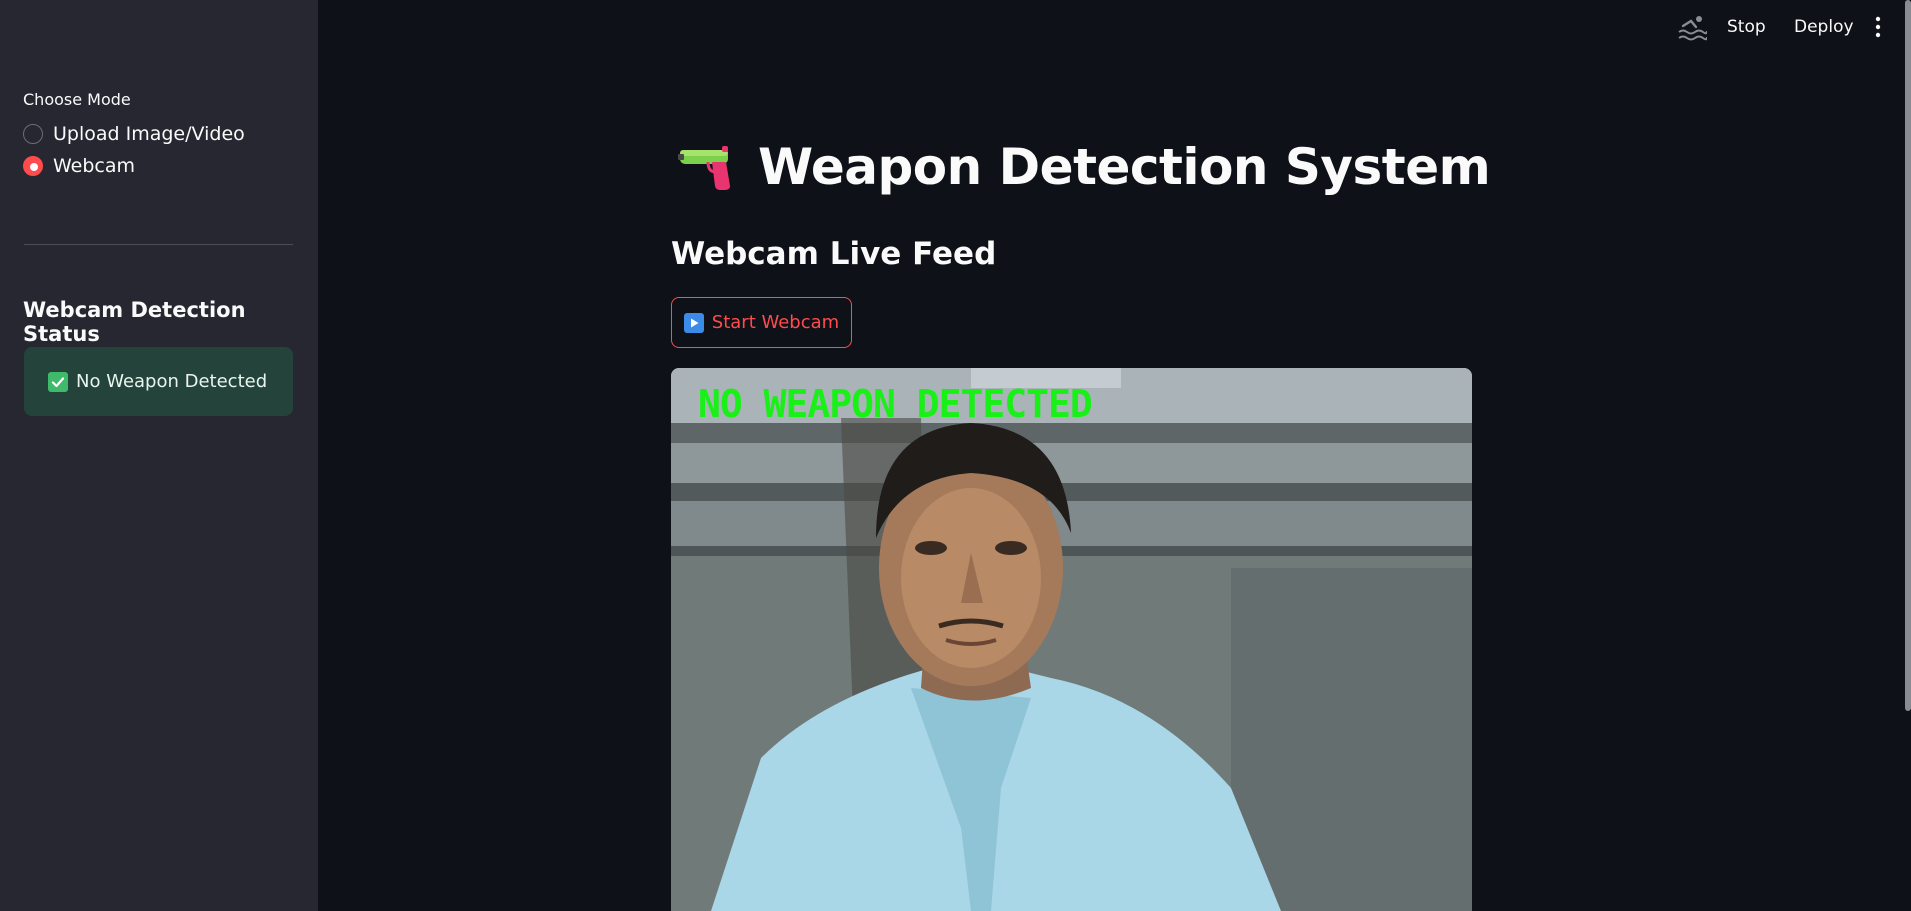 Image resolution: width=1911 pixels, height=911 pixels. Describe the element at coordinates (77, 99) in the screenshot. I see `mode-label: Choose Mode` at that location.